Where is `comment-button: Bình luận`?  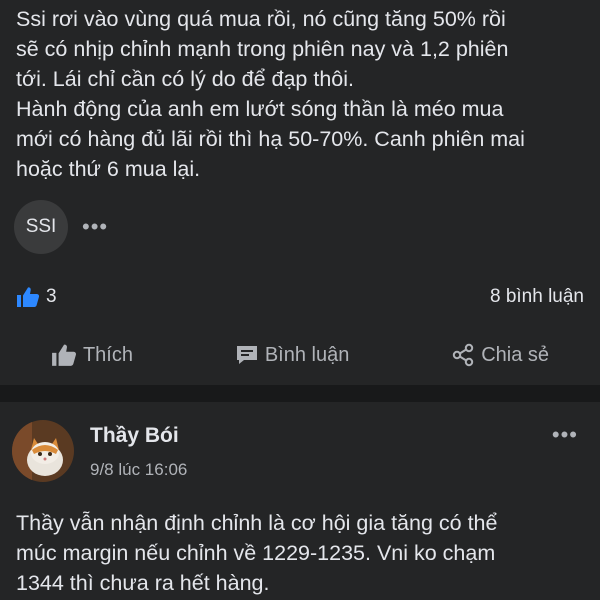 comment-button: Bình luận is located at coordinates (292, 355).